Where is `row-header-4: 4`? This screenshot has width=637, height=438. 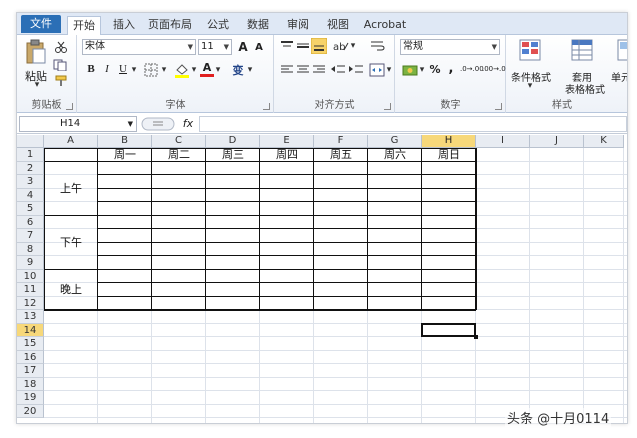 row-header-4: 4 is located at coordinates (30, 195).